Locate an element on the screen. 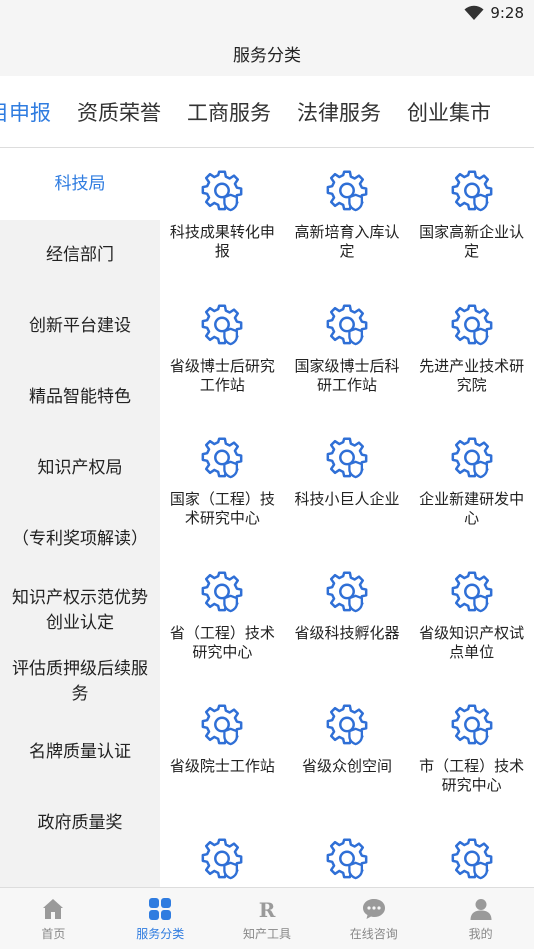 This screenshot has height=949, width=534. home-icon is located at coordinates (53, 908).